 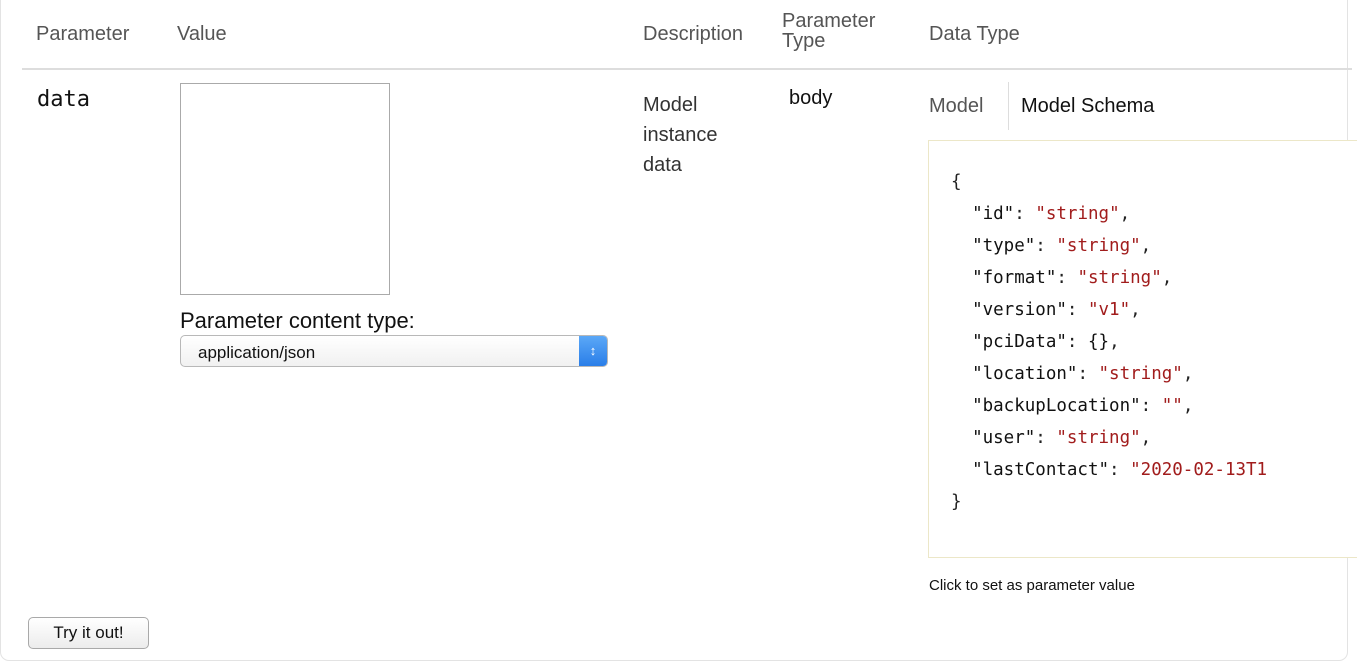 I want to click on schema-key: "backupLocation", so click(x=1056, y=406).